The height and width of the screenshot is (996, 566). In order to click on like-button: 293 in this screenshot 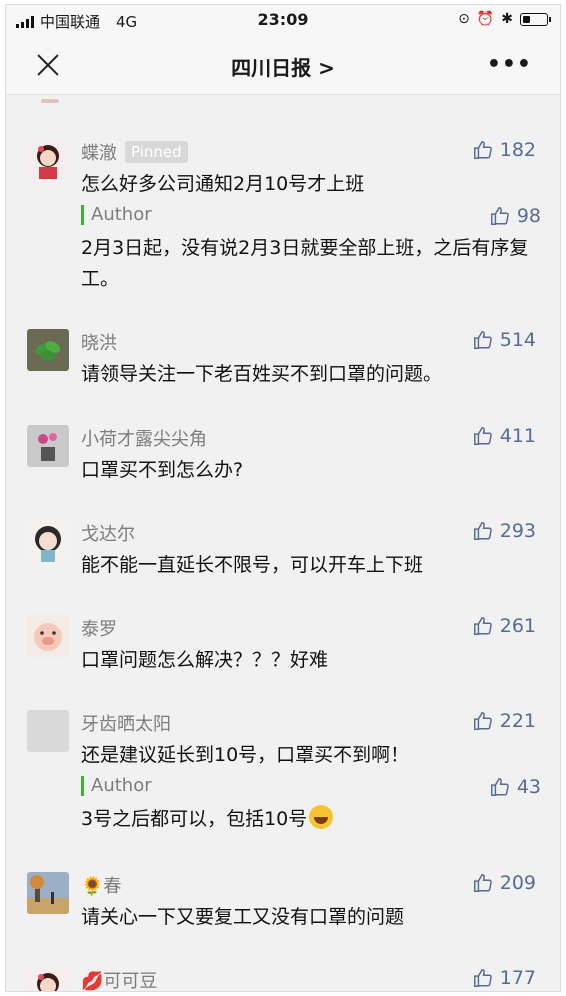, I will do `click(504, 531)`.